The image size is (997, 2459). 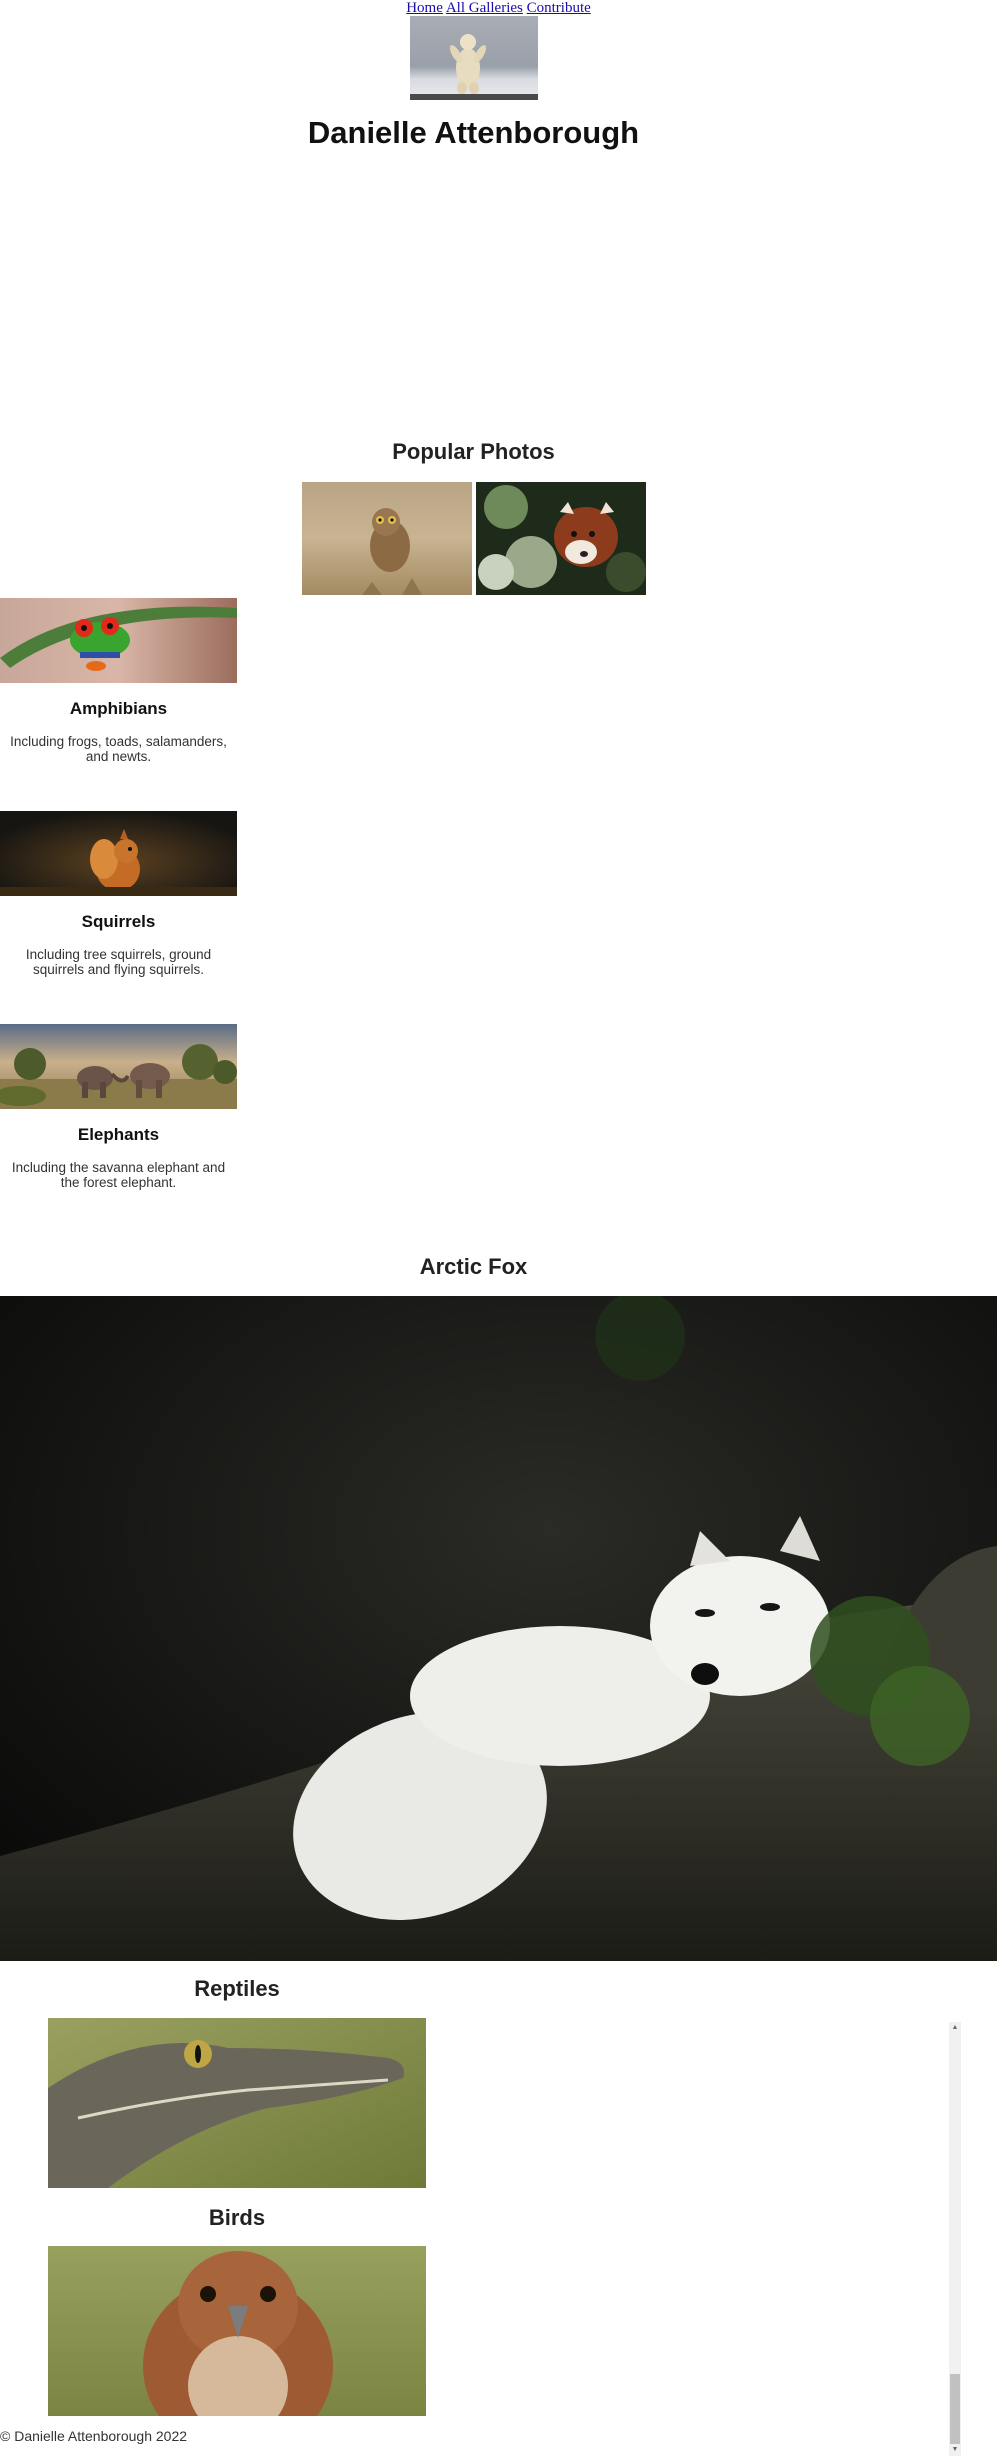 I want to click on scroll-up-arrow-icon: ▲, so click(x=955, y=2028).